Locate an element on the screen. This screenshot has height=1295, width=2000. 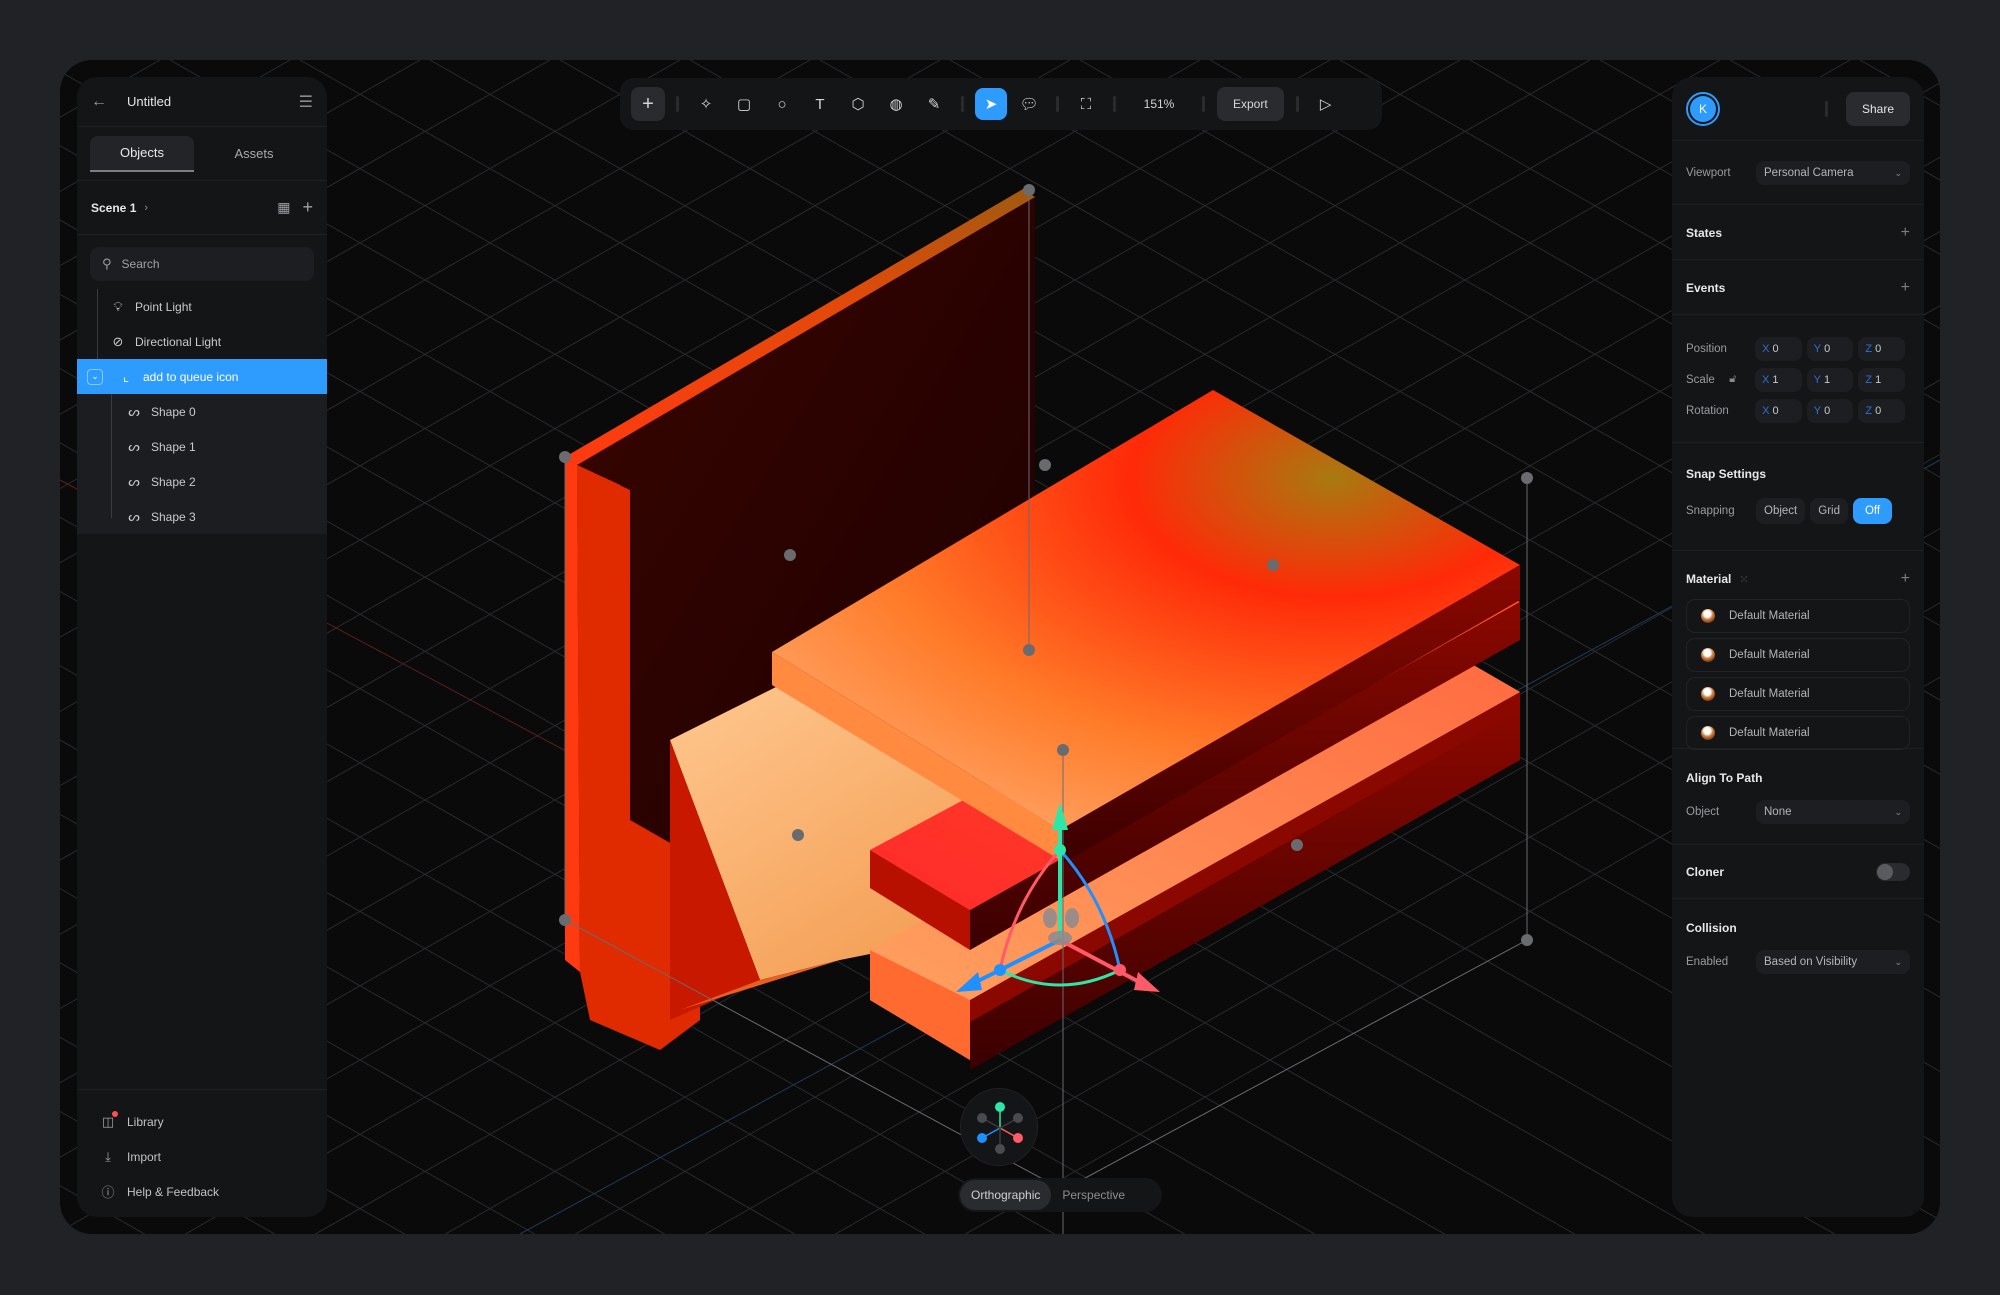
add-material-icon: + is located at coordinates (1905, 579).